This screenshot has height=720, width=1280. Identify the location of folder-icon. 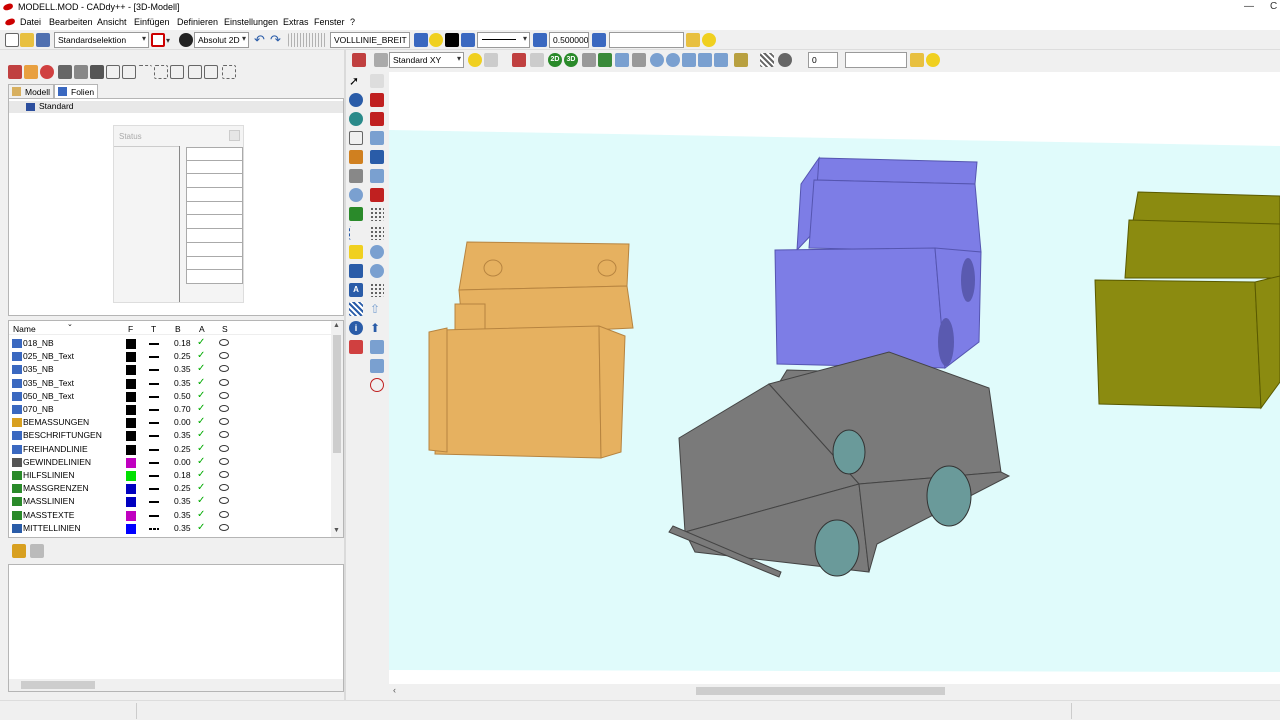
(917, 60).